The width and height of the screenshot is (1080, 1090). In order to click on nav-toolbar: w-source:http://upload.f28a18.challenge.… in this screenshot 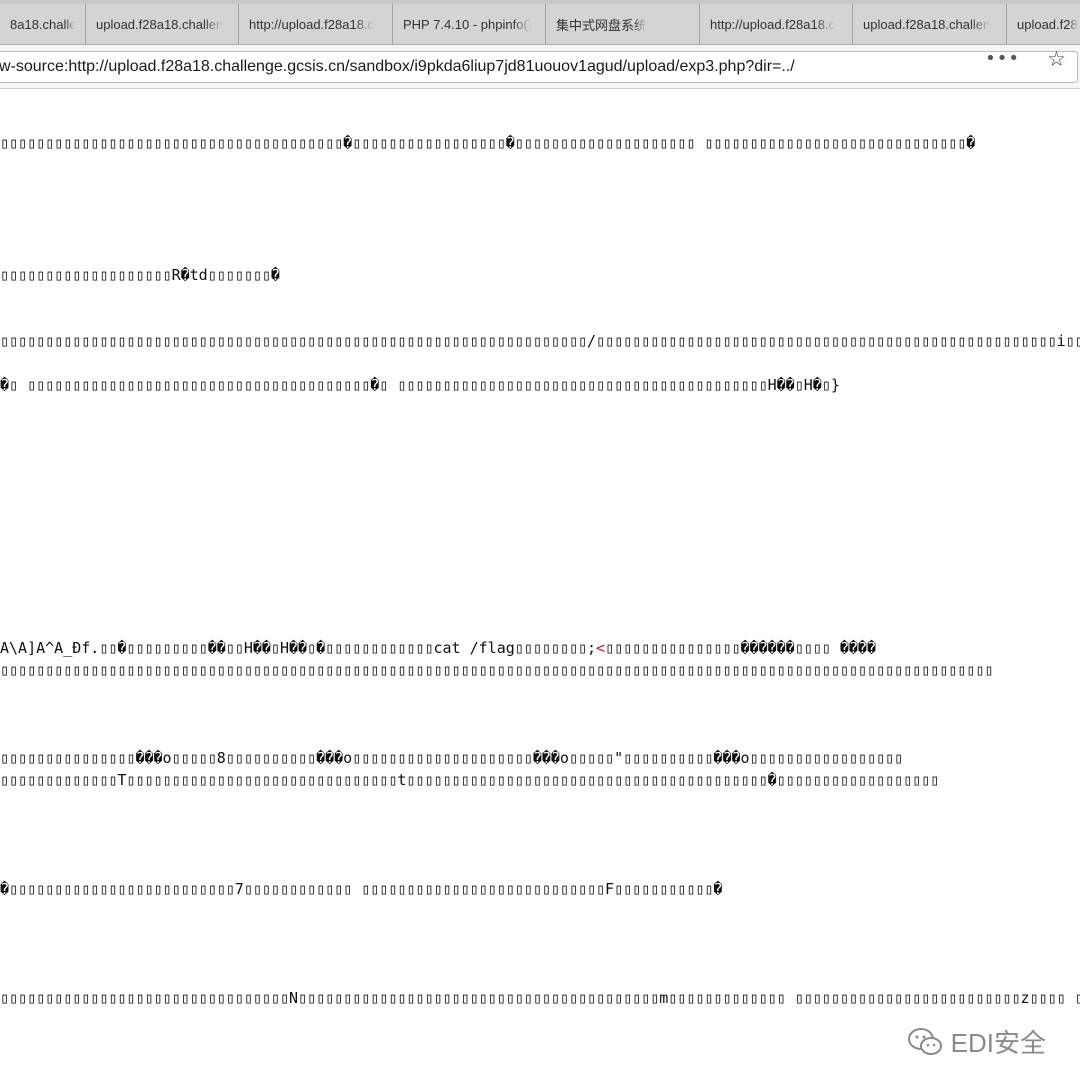, I will do `click(540, 67)`.